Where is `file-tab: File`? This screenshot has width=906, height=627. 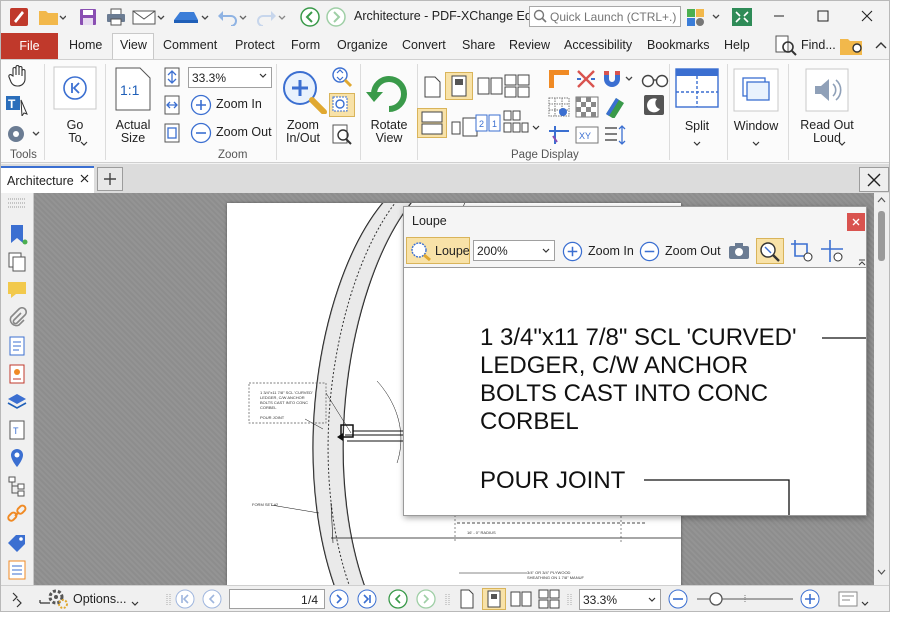 file-tab: File is located at coordinates (29, 46).